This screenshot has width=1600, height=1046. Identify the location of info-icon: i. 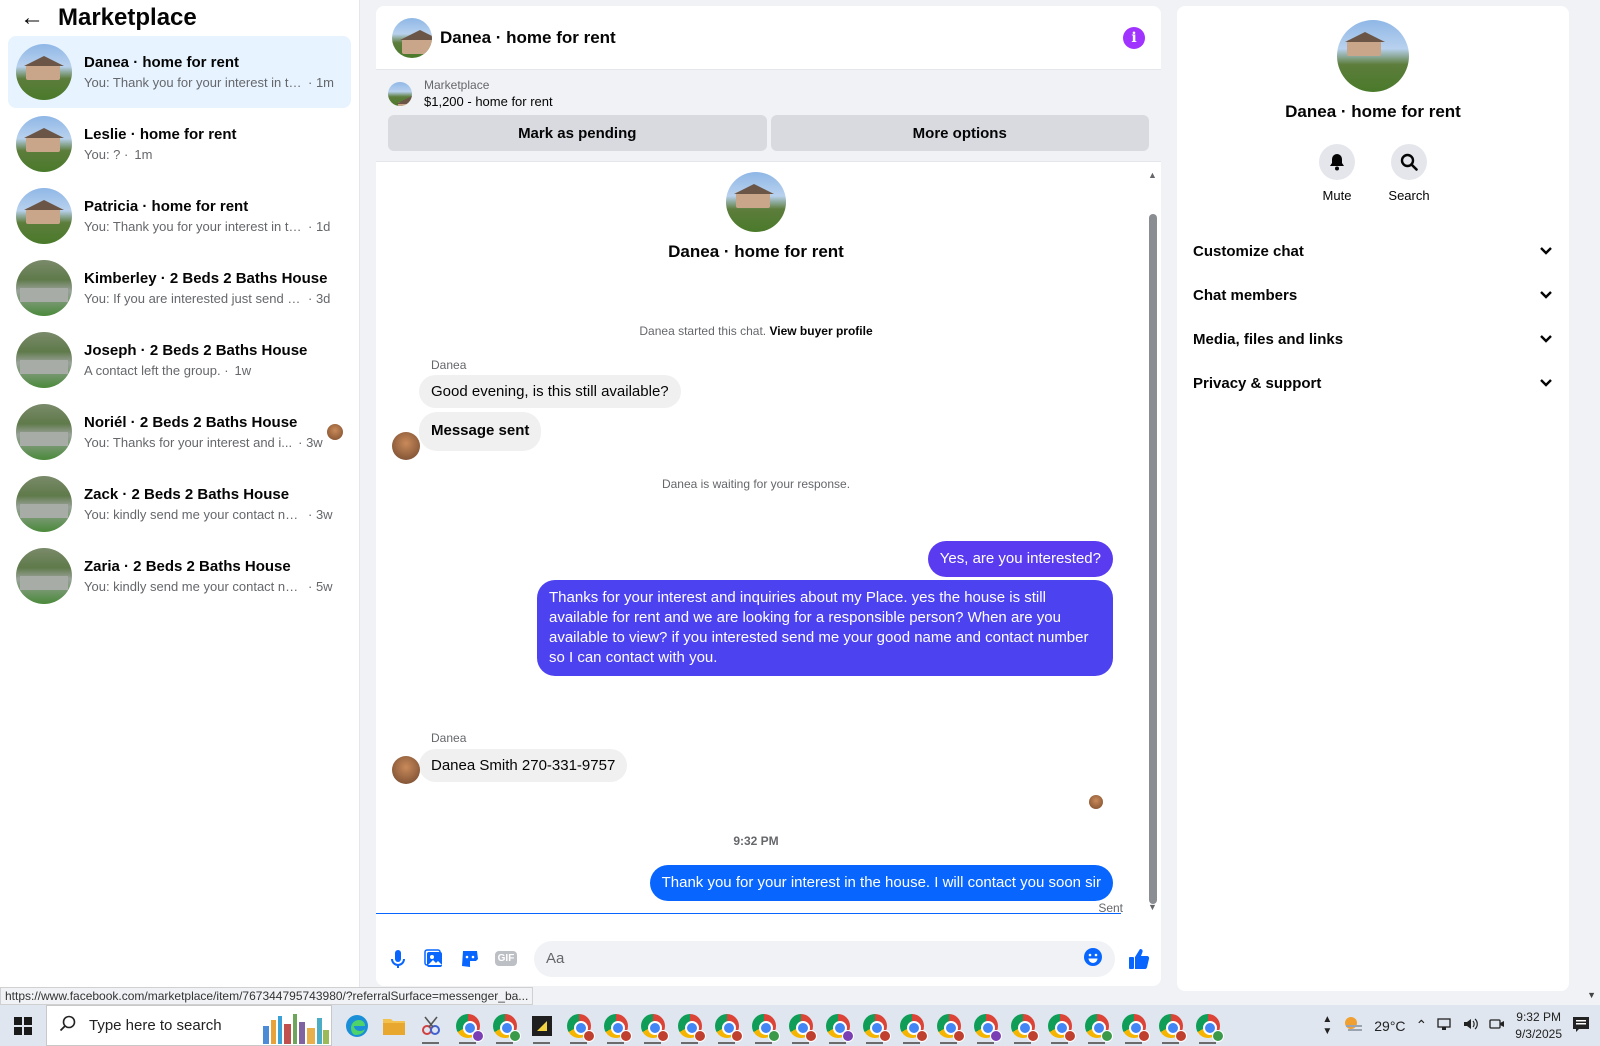
(1134, 37).